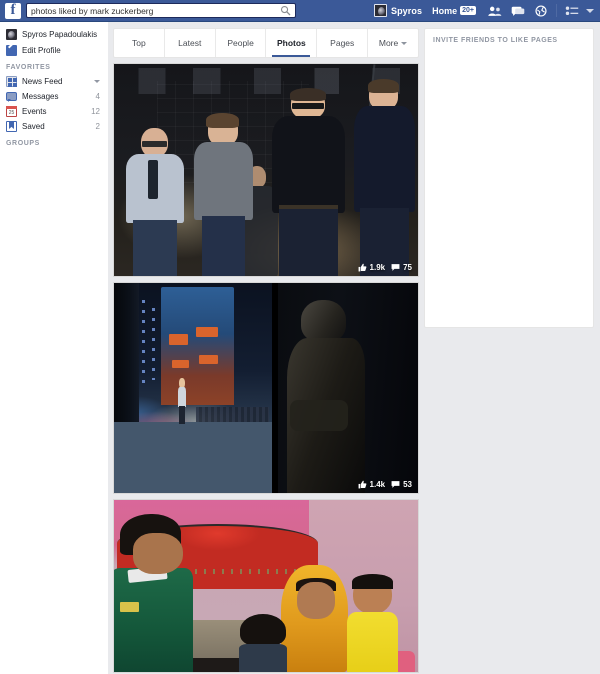 This screenshot has width=600, height=674. Describe the element at coordinates (372, 622) in the screenshot. I see `photo-3-child-yellow` at that location.